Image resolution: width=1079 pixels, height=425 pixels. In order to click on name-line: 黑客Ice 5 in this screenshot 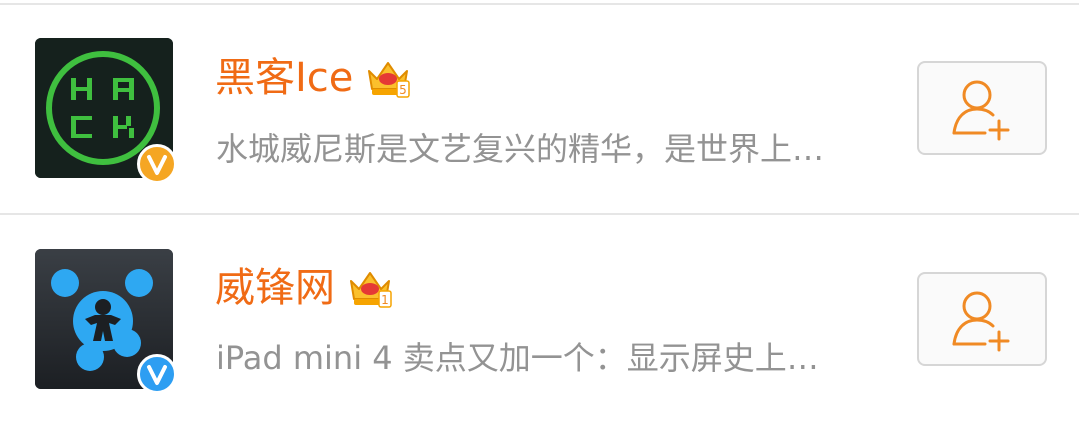, I will do `click(313, 78)`.